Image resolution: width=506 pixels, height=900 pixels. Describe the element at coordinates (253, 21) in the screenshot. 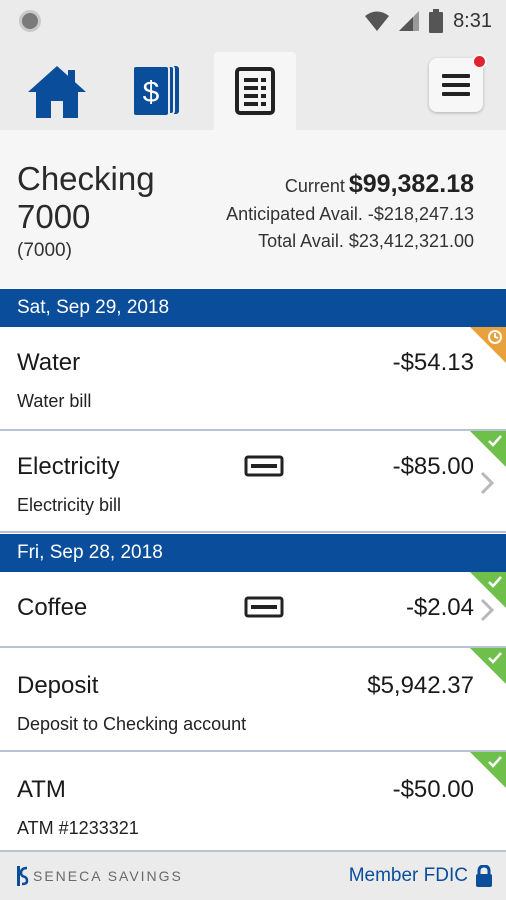

I see `status-bar: 8:31` at that location.